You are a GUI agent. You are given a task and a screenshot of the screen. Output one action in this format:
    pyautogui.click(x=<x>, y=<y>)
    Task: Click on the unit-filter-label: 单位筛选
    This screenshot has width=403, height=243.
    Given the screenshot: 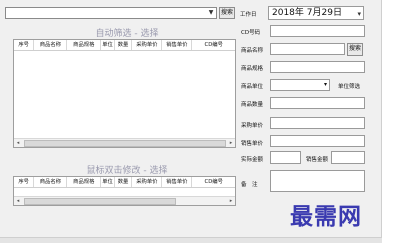 What is the action you would take?
    pyautogui.click(x=349, y=86)
    